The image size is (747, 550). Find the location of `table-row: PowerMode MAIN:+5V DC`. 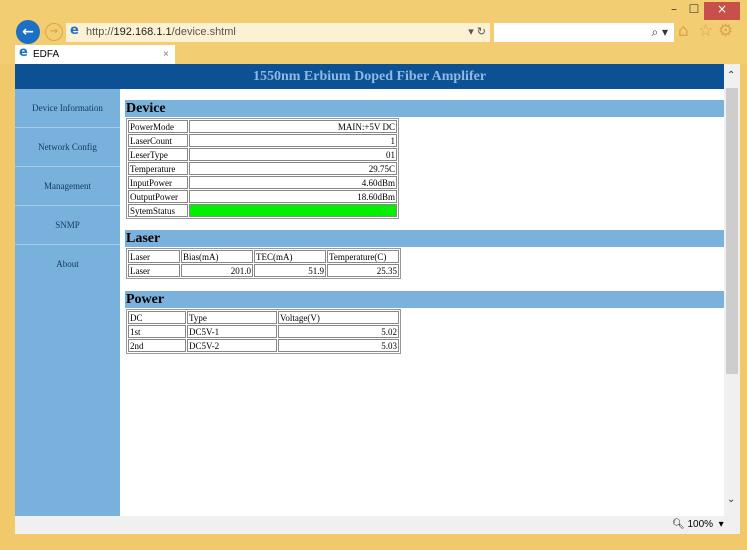

table-row: PowerMode MAIN:+5V DC is located at coordinates (262, 126).